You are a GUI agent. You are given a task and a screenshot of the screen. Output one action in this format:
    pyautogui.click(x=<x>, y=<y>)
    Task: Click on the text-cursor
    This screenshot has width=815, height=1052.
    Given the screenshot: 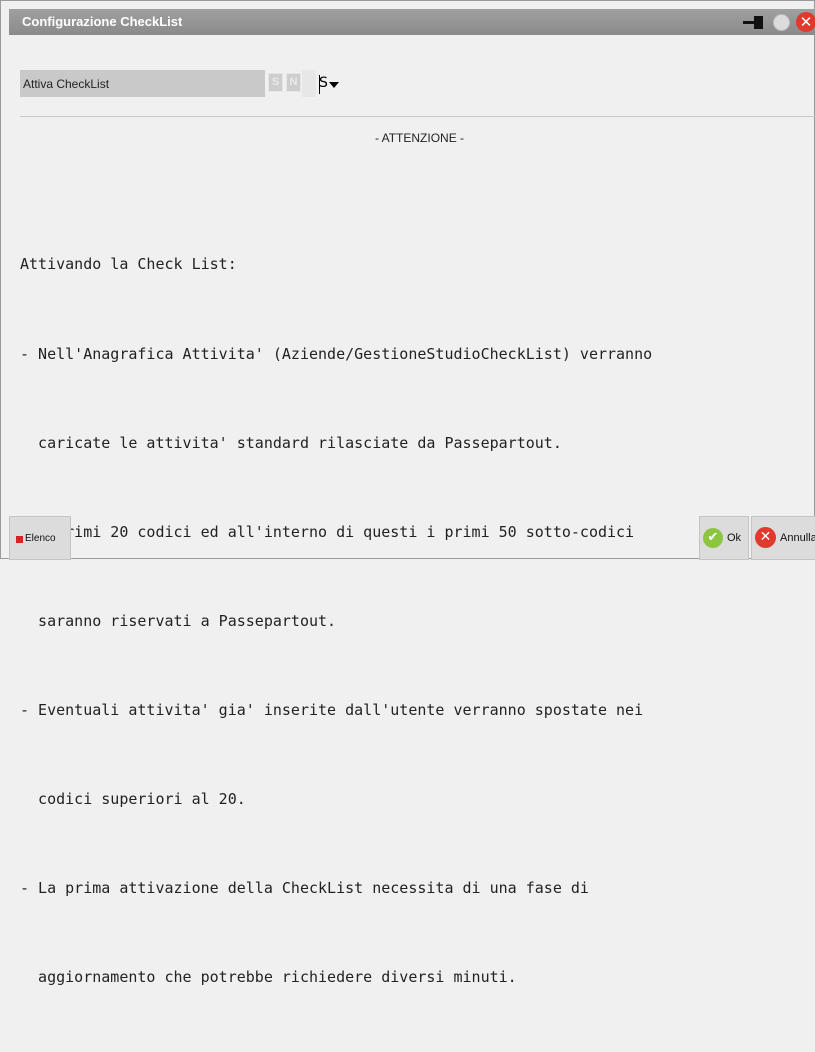 What is the action you would take?
    pyautogui.click(x=319, y=84)
    